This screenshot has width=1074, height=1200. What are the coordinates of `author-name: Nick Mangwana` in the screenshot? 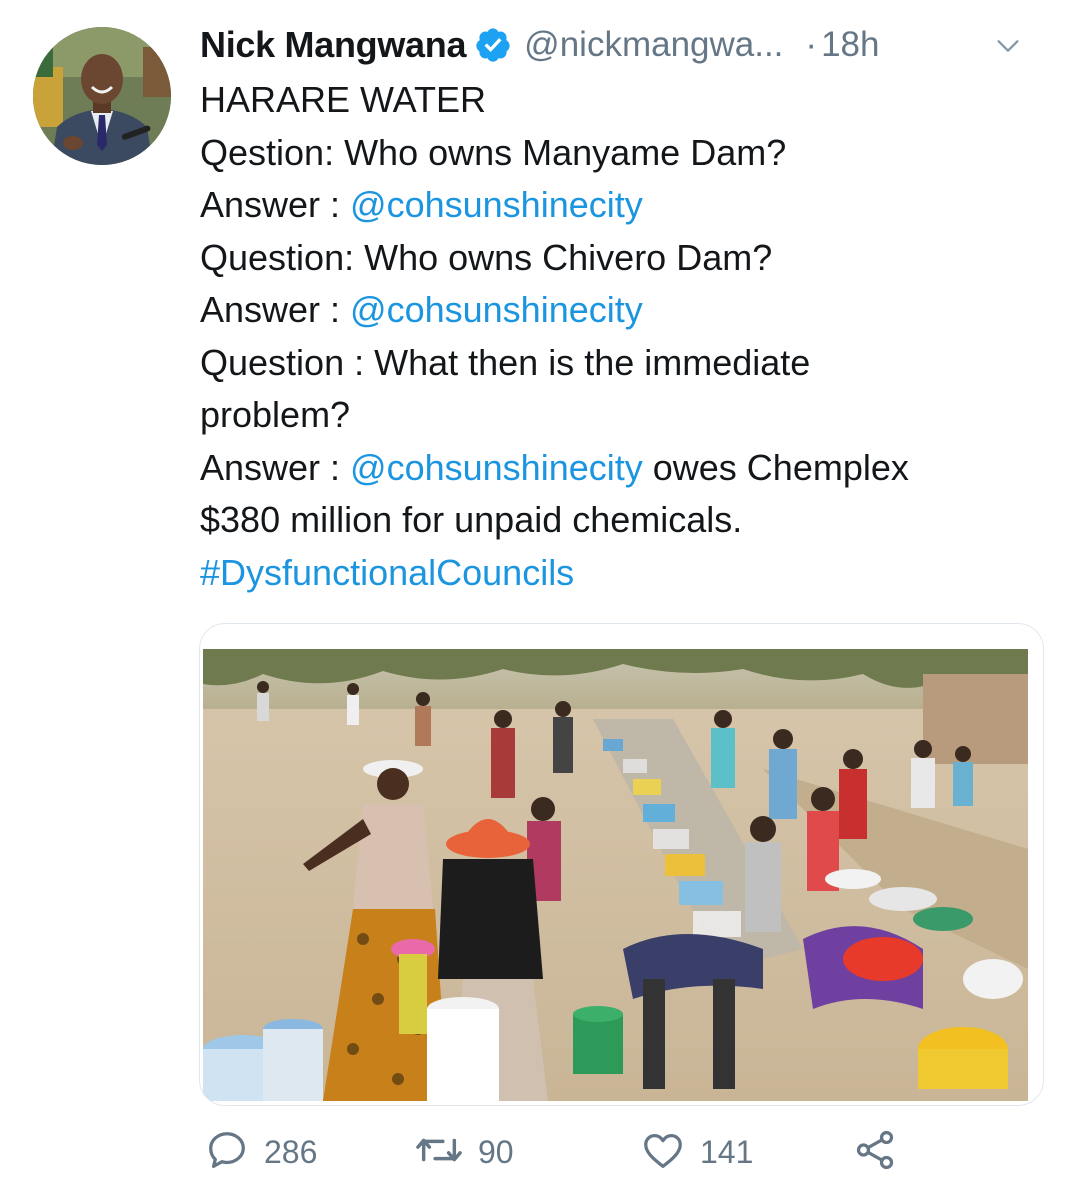 It's located at (333, 45).